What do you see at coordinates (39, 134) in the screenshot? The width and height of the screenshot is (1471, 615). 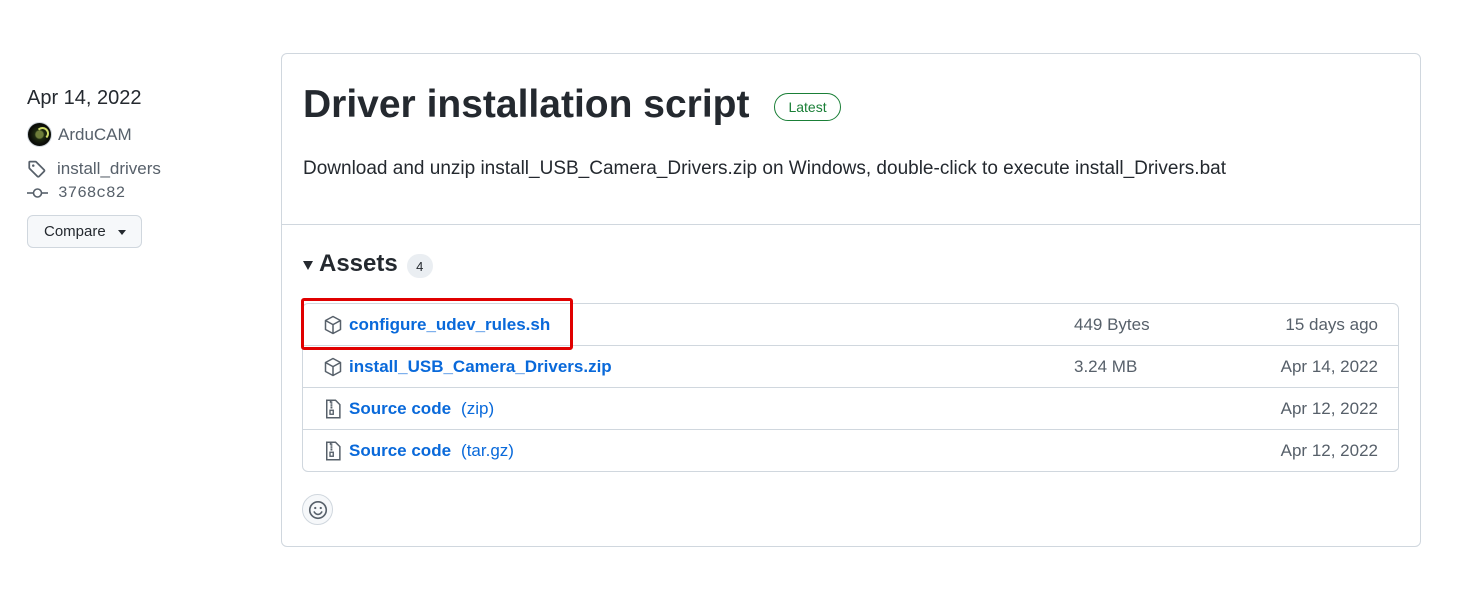 I see `avatar` at bounding box center [39, 134].